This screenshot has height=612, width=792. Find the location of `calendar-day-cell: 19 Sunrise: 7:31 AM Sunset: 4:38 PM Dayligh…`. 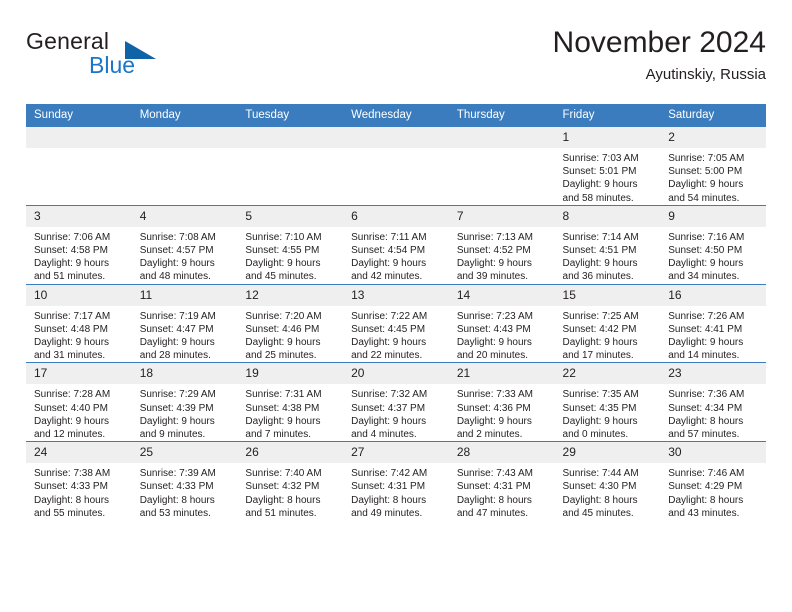

calendar-day-cell: 19 Sunrise: 7:31 AM Sunset: 4:38 PM Dayligh… is located at coordinates (290, 402).